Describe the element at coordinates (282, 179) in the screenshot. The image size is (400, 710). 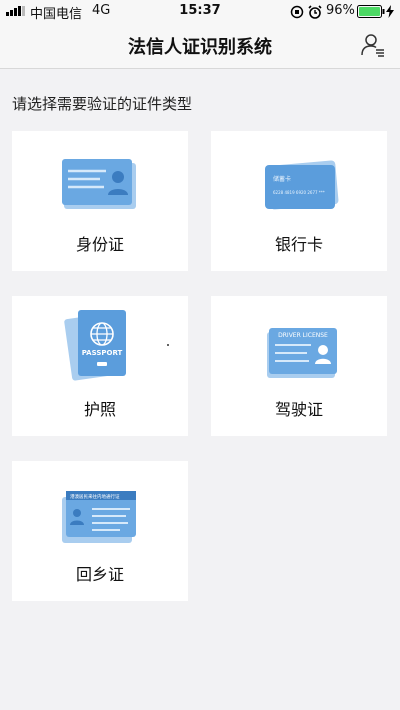
I see `bank-card-type-text: 储蓄卡` at that location.